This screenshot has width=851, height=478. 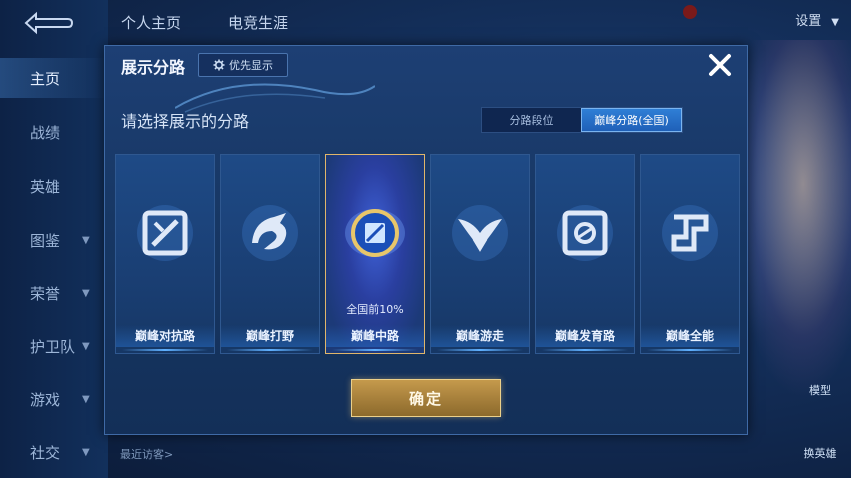 I want to click on sidebar-item-label: 荣誉, so click(x=45, y=293).